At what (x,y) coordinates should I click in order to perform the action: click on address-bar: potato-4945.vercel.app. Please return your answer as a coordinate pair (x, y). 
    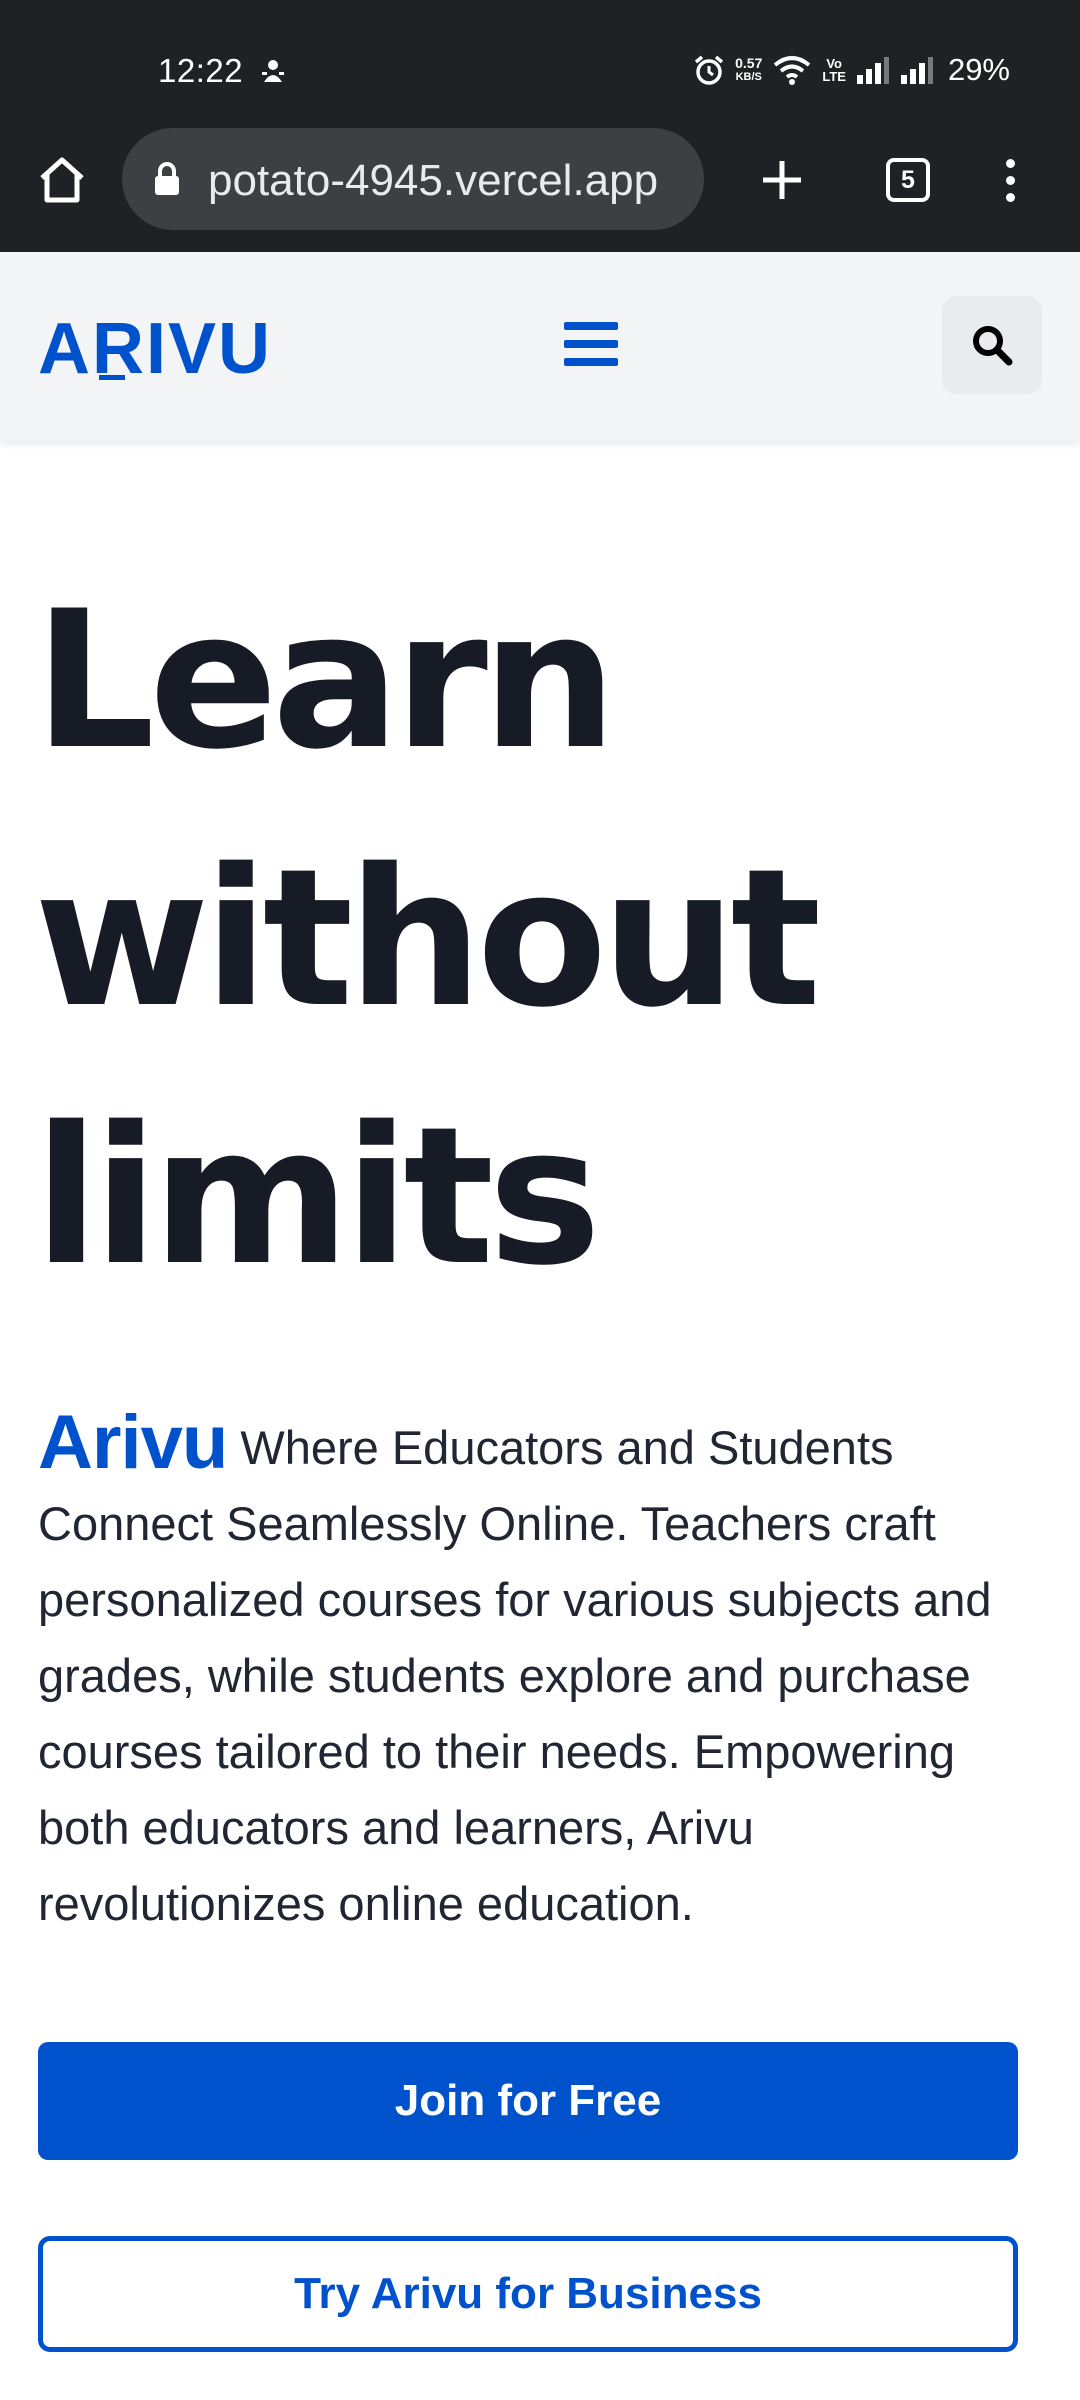
    Looking at the image, I should click on (413, 179).